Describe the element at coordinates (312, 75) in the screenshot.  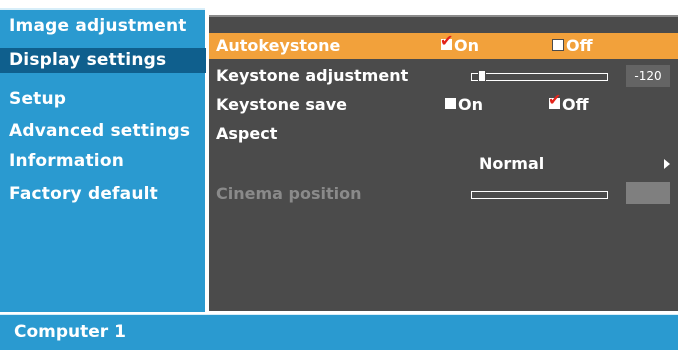
I see `keystone-adjustment-label: Keystone adjustment` at that location.